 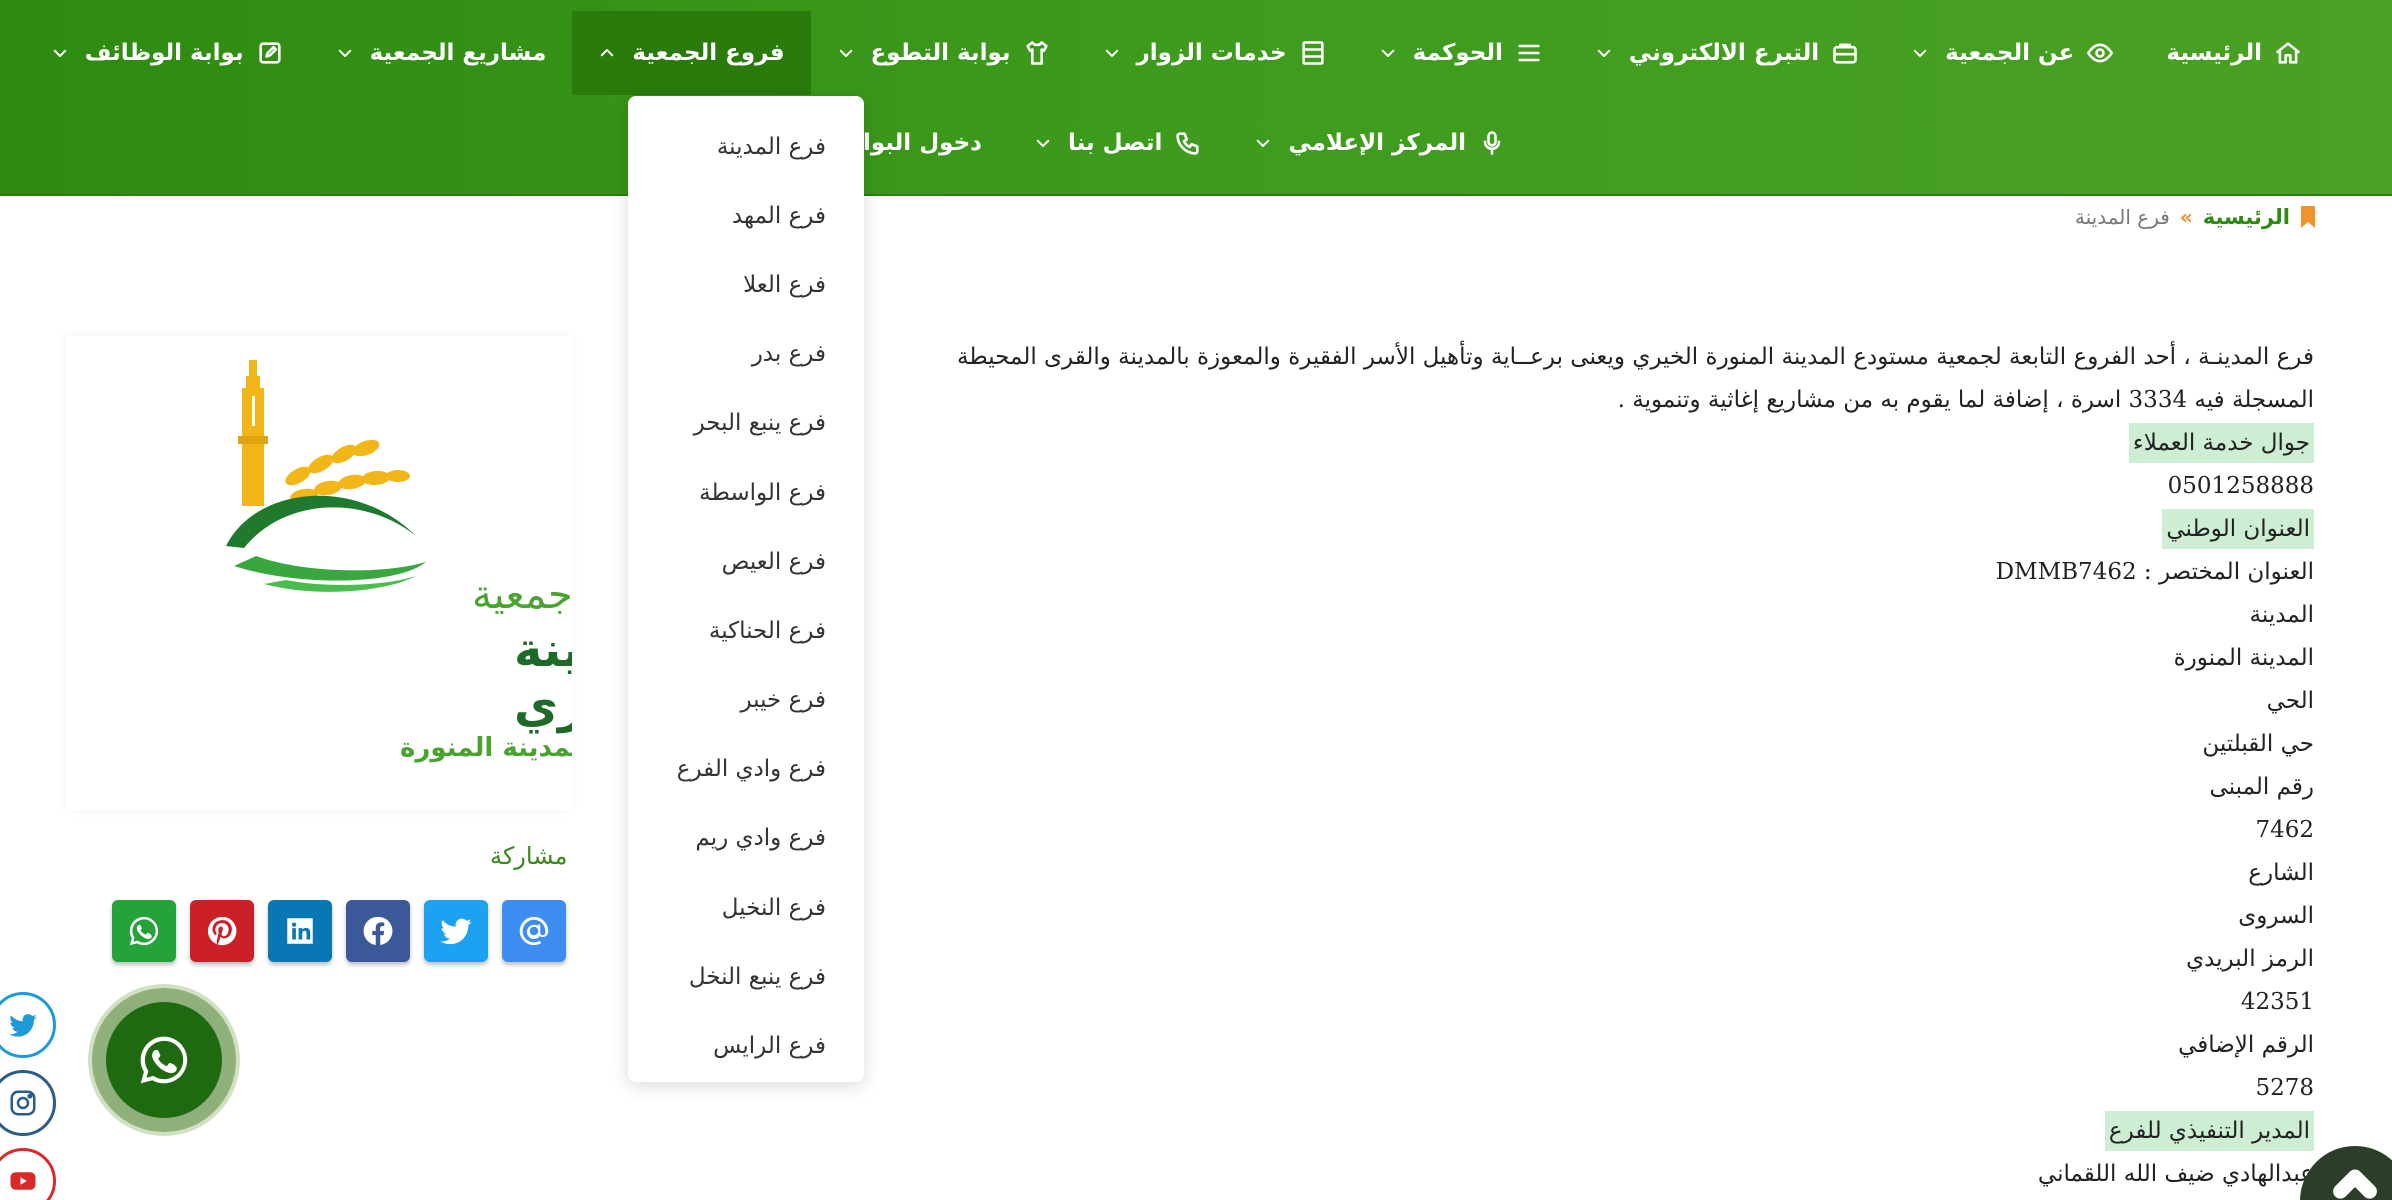 What do you see at coordinates (708, 53) in the screenshot?
I see `nav-label: فروع الجمعية` at bounding box center [708, 53].